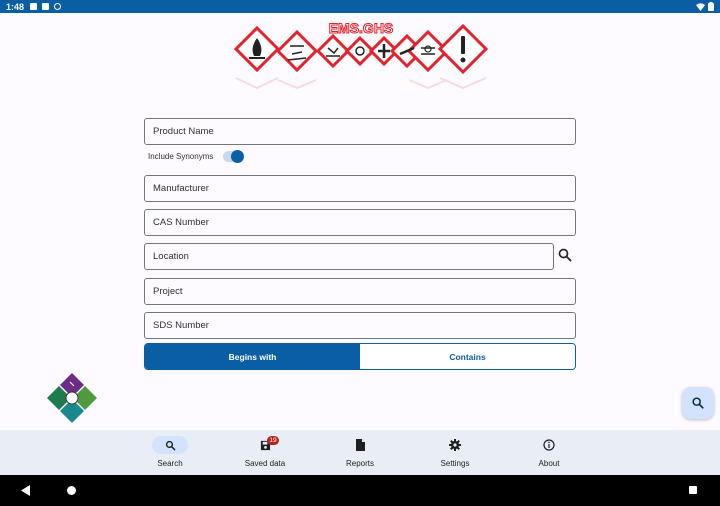 This screenshot has height=506, width=720. Describe the element at coordinates (549, 452) in the screenshot. I see `nav-item-about: About` at that location.